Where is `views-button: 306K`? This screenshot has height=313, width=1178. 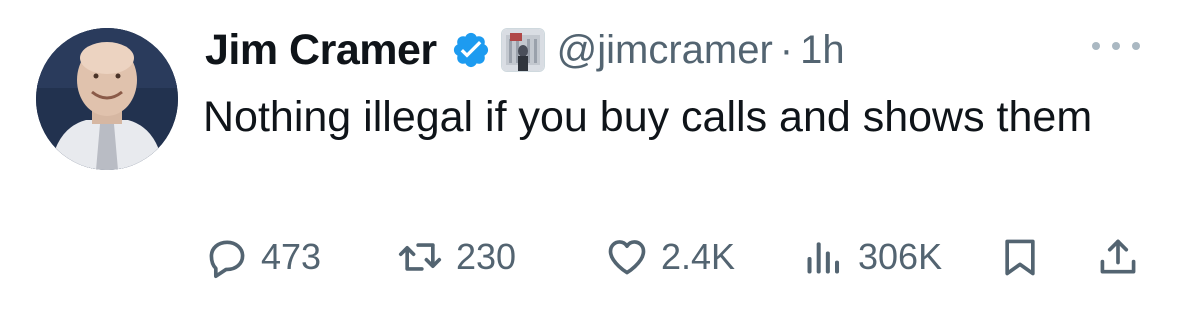 views-button: 306K is located at coordinates (872, 257).